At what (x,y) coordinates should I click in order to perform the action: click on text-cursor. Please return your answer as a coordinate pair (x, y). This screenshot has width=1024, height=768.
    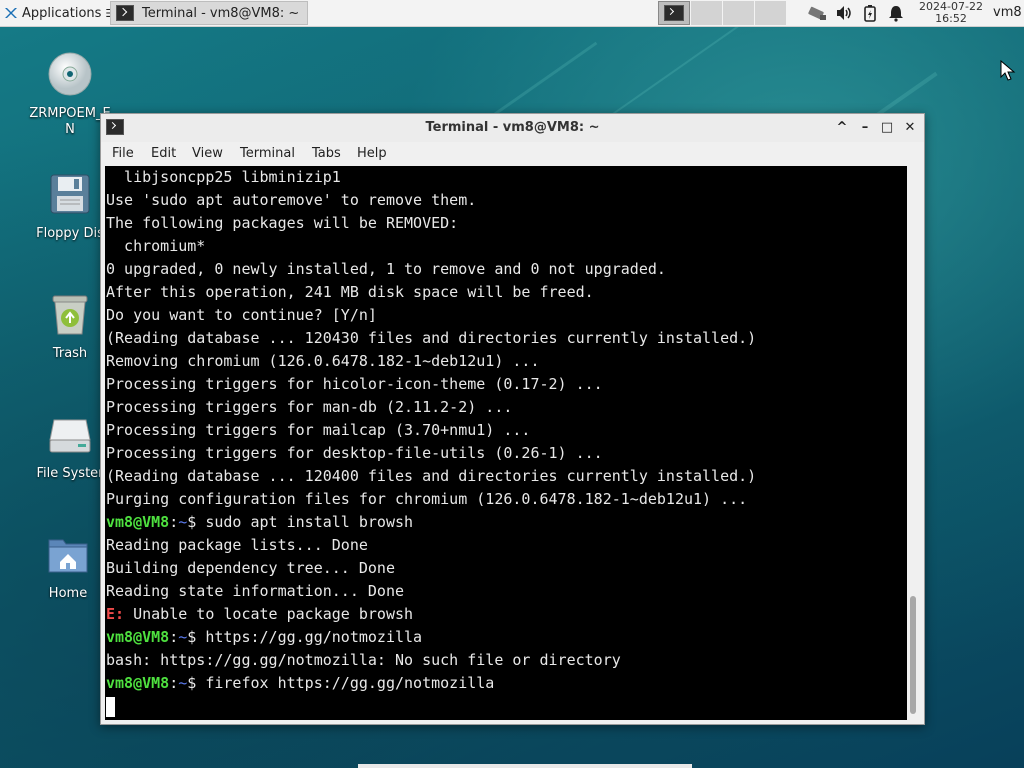
    Looking at the image, I should click on (110, 706).